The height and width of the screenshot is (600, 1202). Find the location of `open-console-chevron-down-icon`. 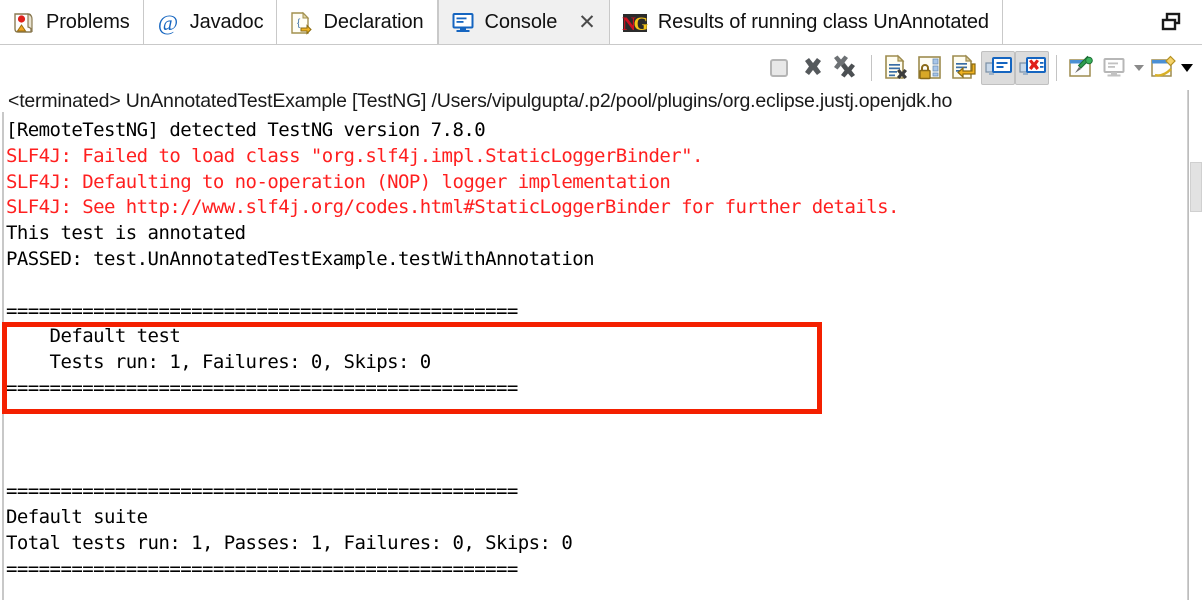

open-console-chevron-down-icon is located at coordinates (1187, 68).